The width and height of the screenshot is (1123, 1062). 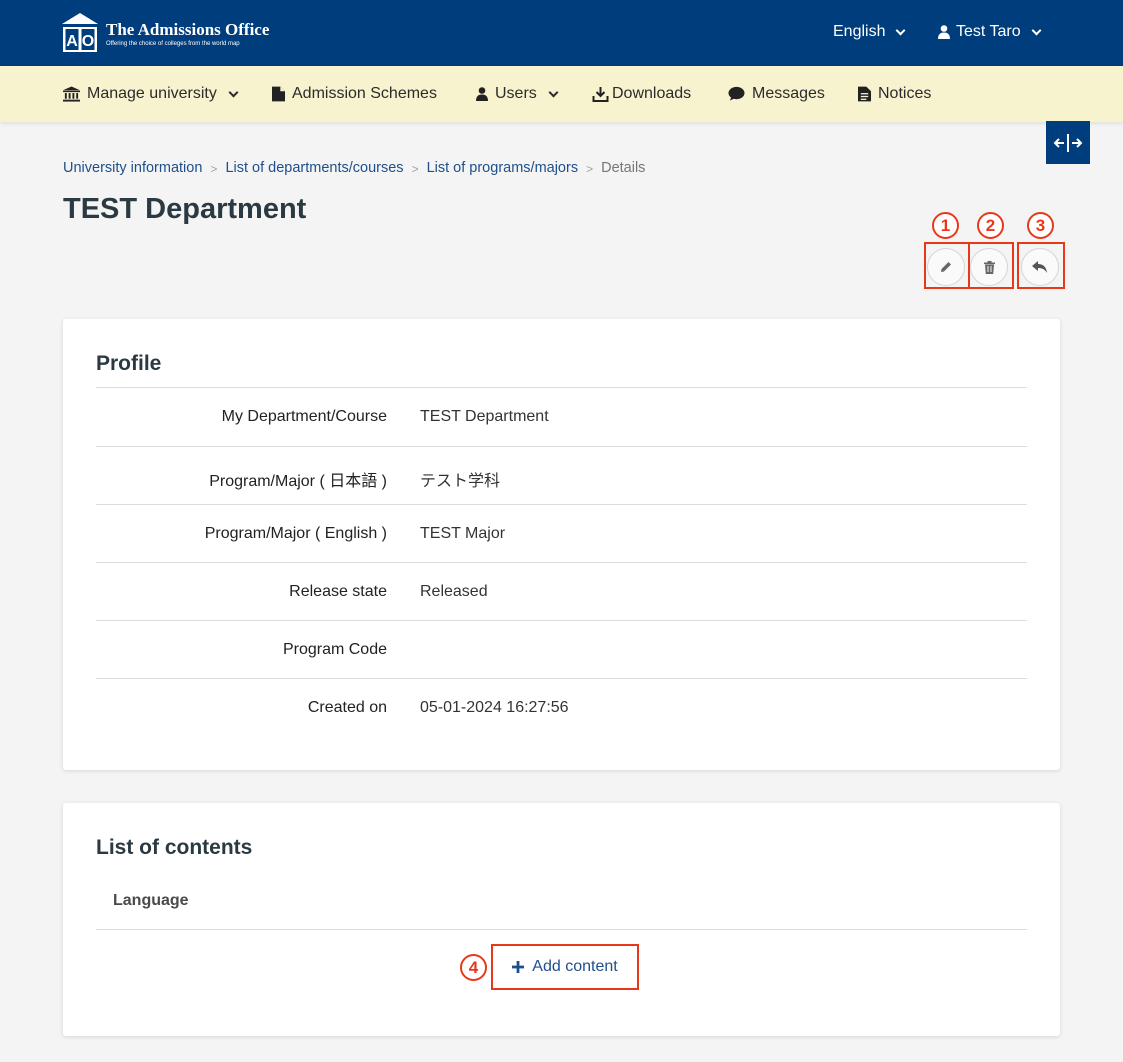 I want to click on user-name: Test Taro, so click(x=988, y=31).